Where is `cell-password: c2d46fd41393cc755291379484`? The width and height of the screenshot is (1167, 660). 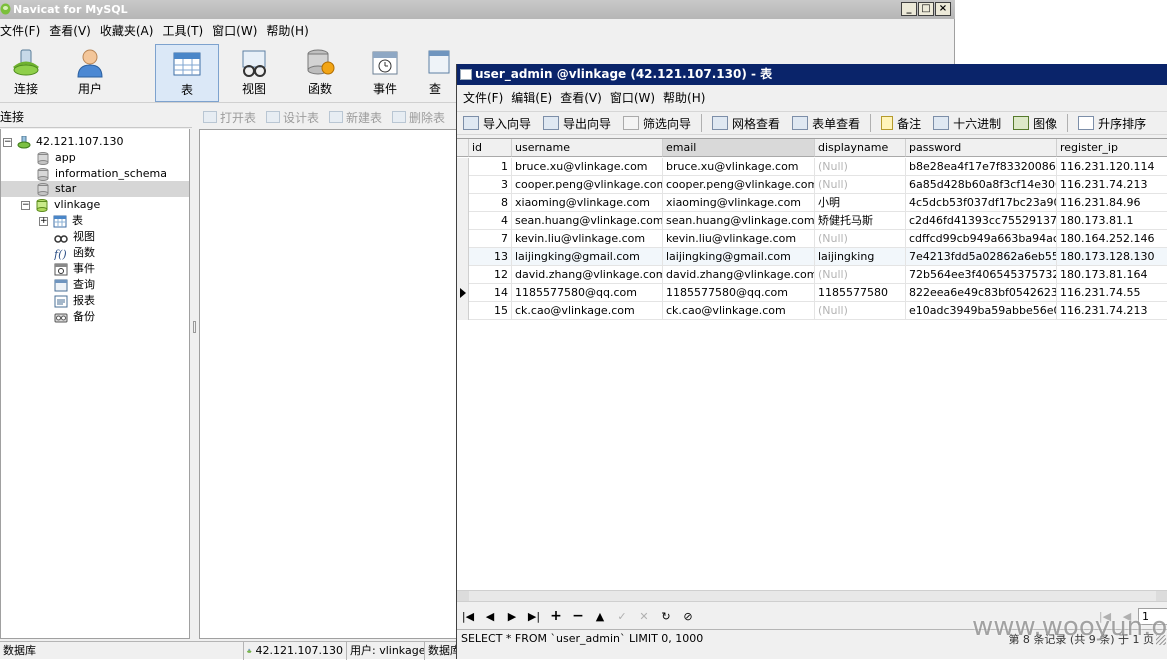 cell-password: c2d46fd41393cc755291379484 is located at coordinates (981, 221).